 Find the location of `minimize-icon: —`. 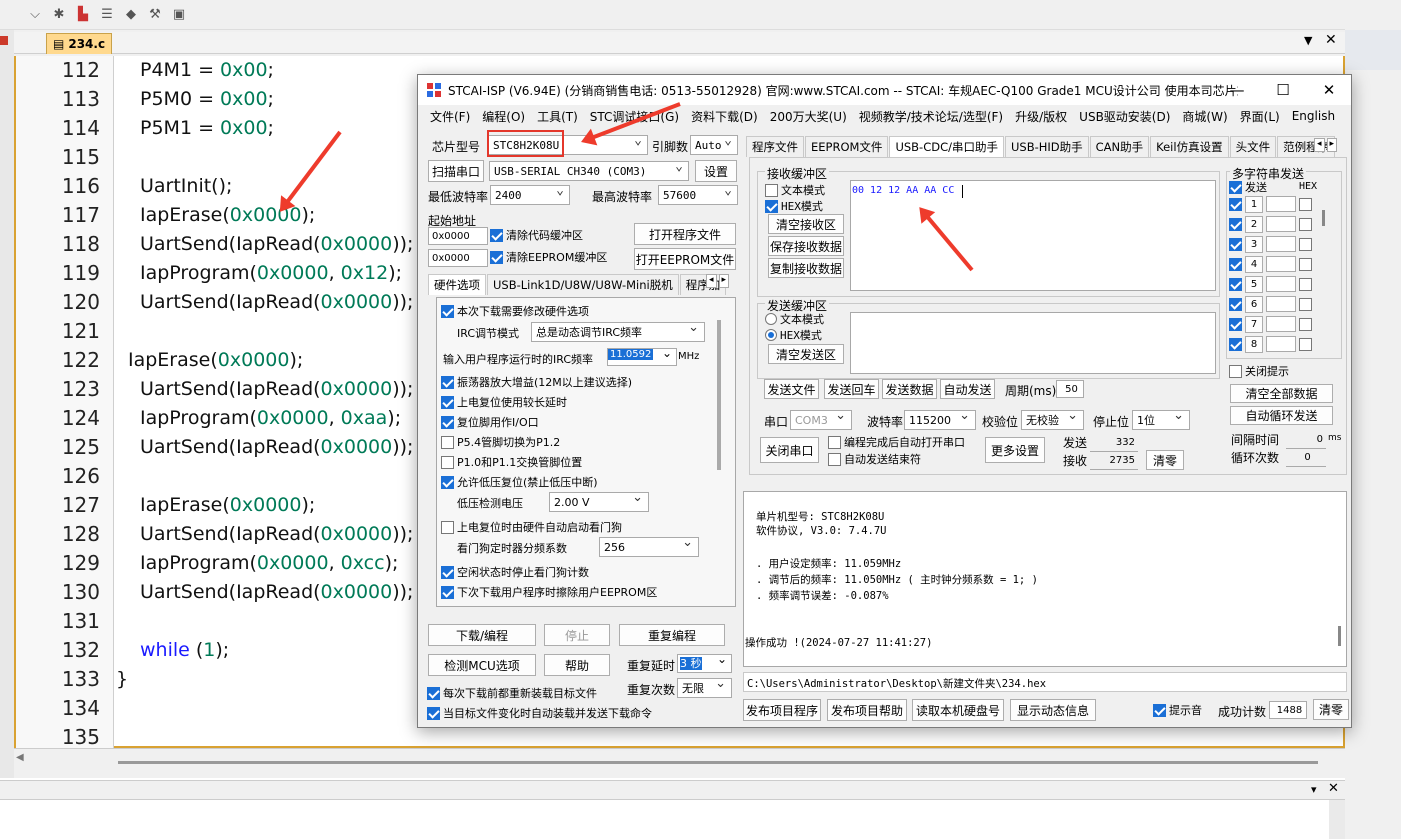

minimize-icon: — is located at coordinates (1237, 90).